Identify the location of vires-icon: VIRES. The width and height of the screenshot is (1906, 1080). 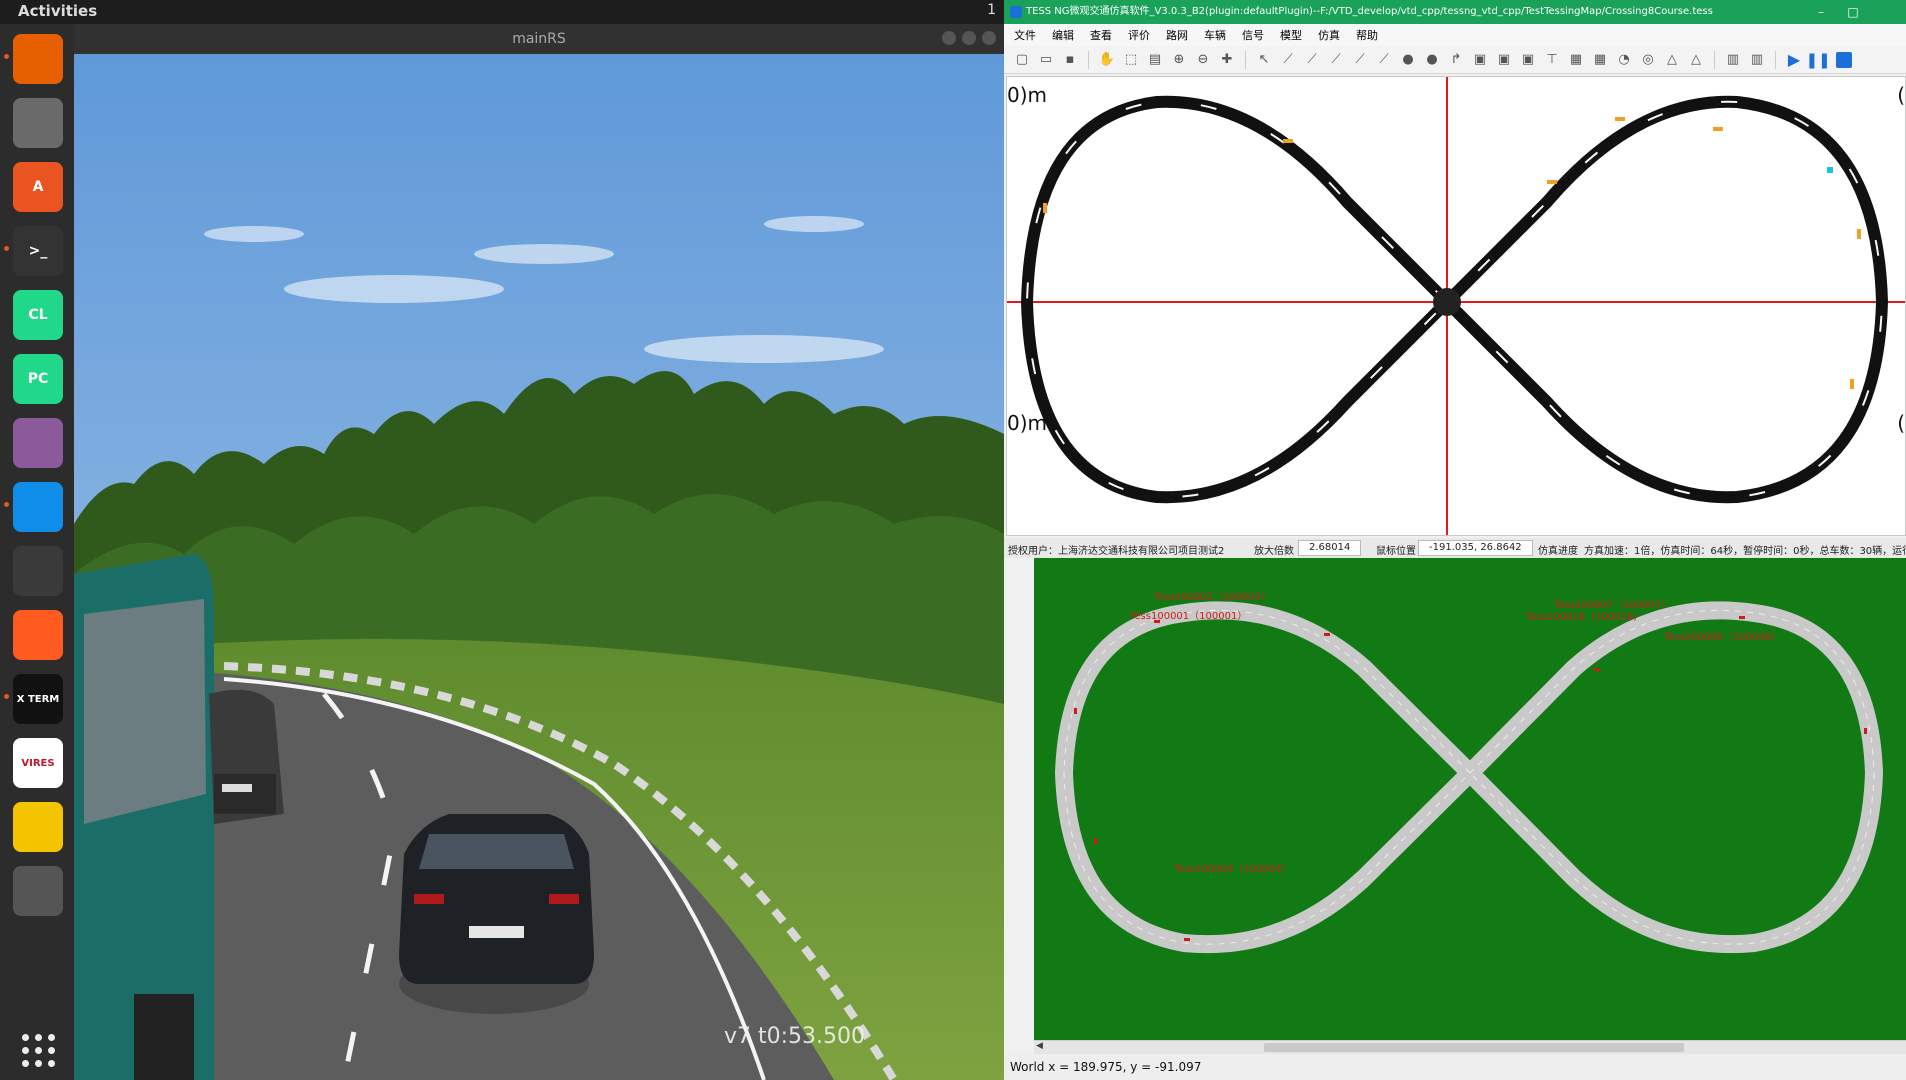
(38, 763).